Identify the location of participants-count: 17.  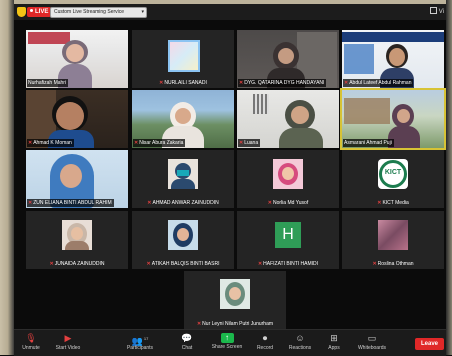
(146, 338).